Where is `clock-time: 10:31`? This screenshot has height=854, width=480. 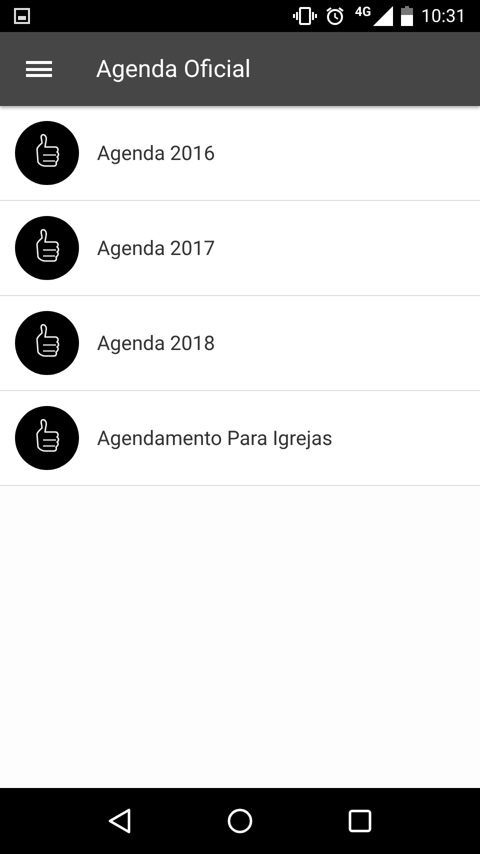 clock-time: 10:31 is located at coordinates (443, 16).